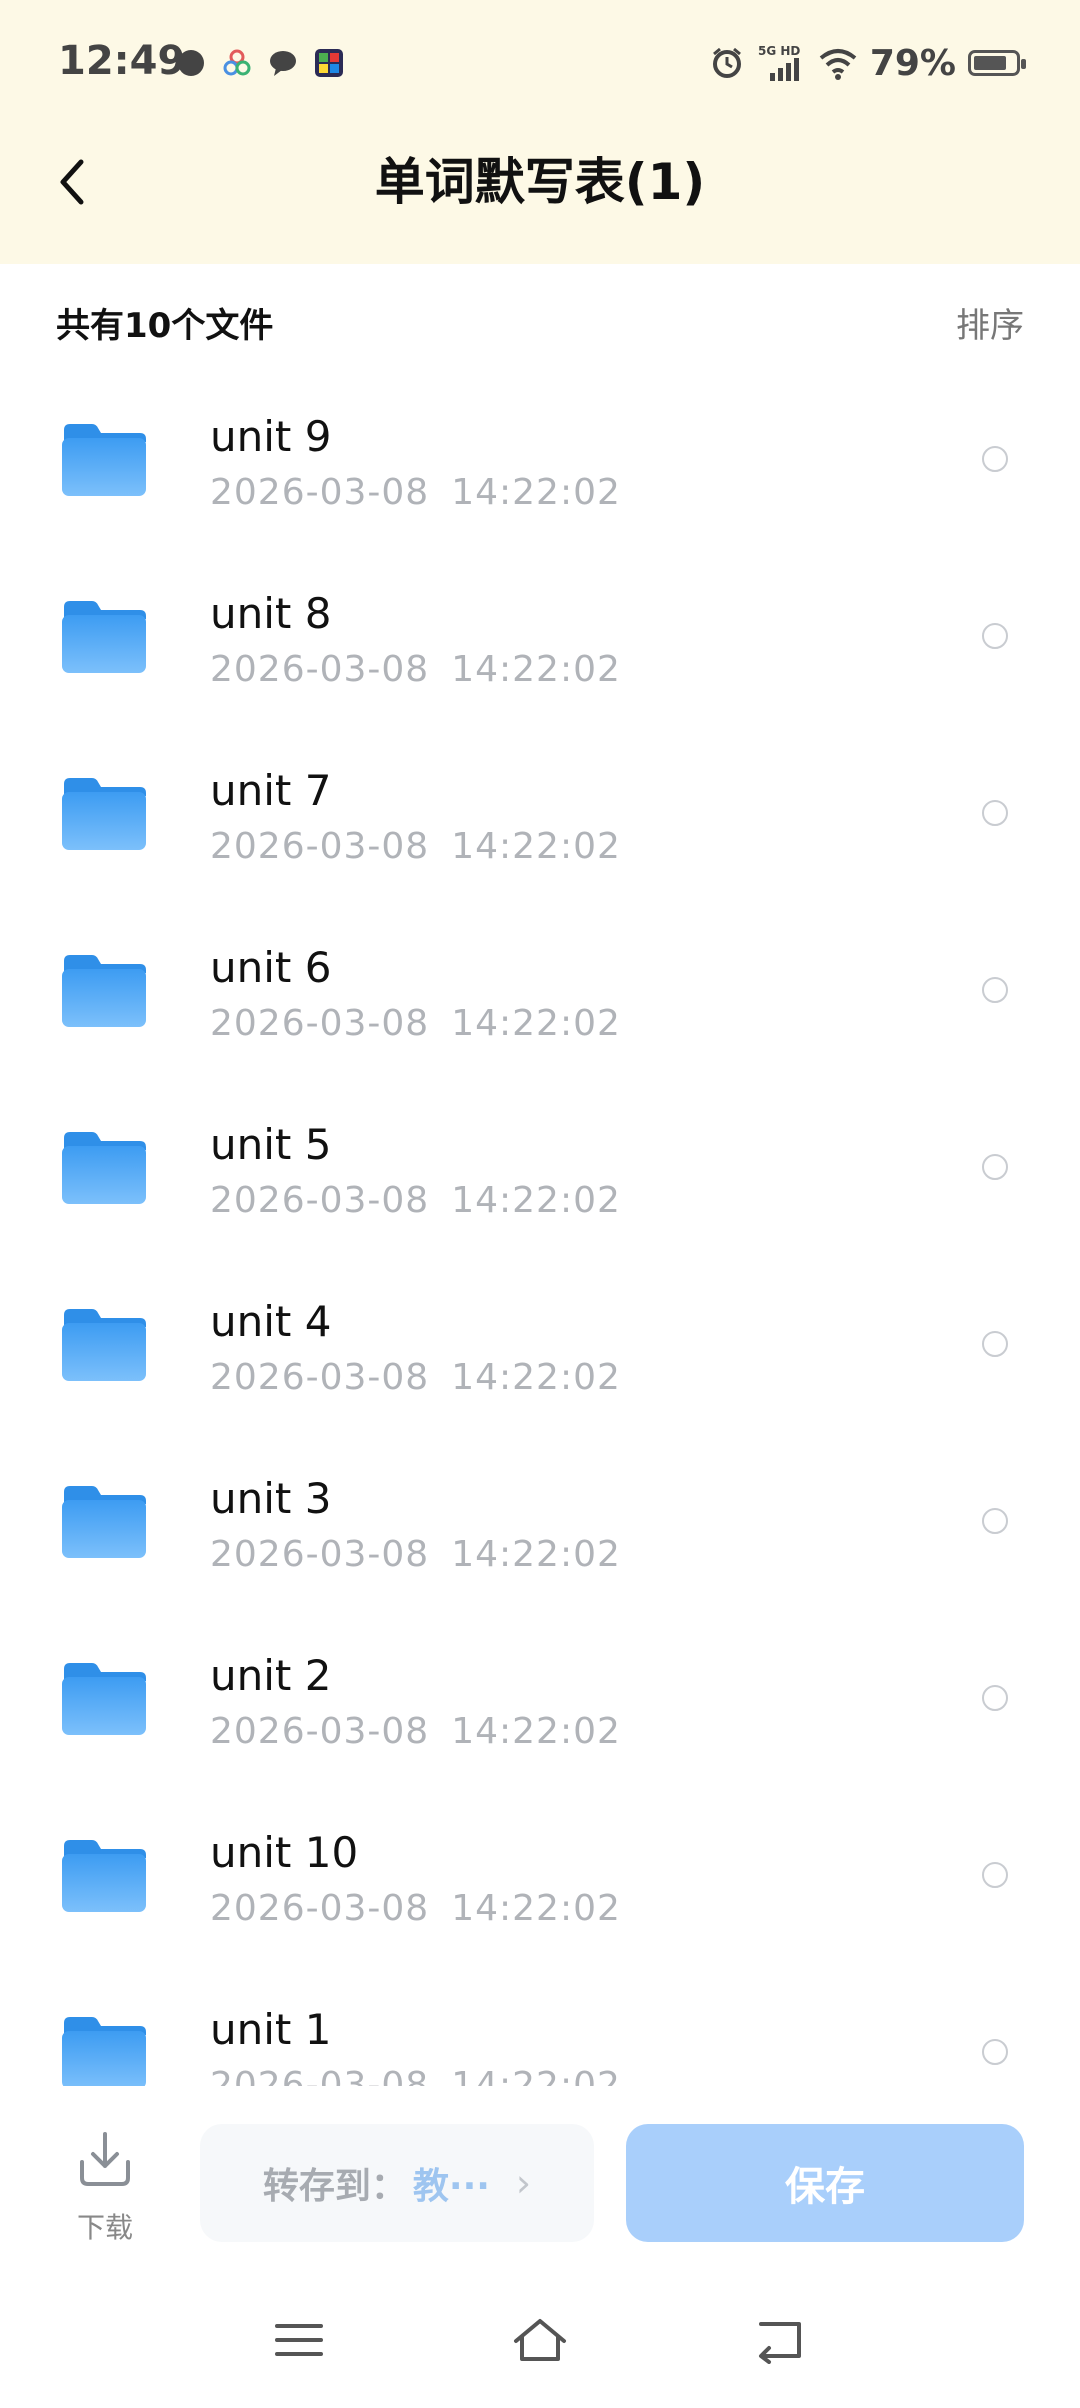 This screenshot has height=2408, width=1080. I want to click on action-bar: 下载 转存到： 教··· › 保存, so click(540, 2179).